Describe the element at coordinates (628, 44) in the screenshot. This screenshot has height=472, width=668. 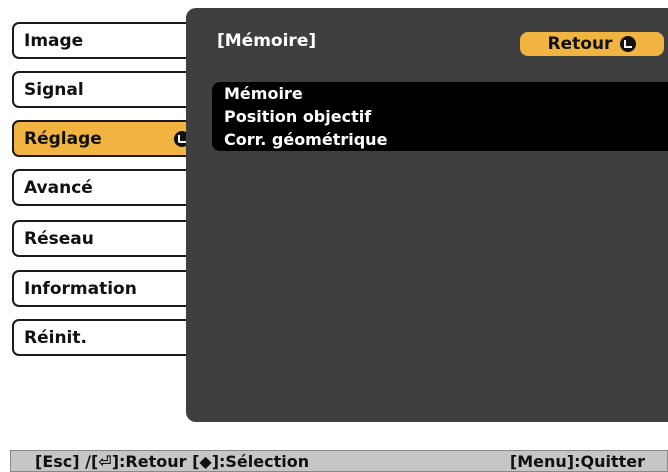
I see `enter-icon` at that location.